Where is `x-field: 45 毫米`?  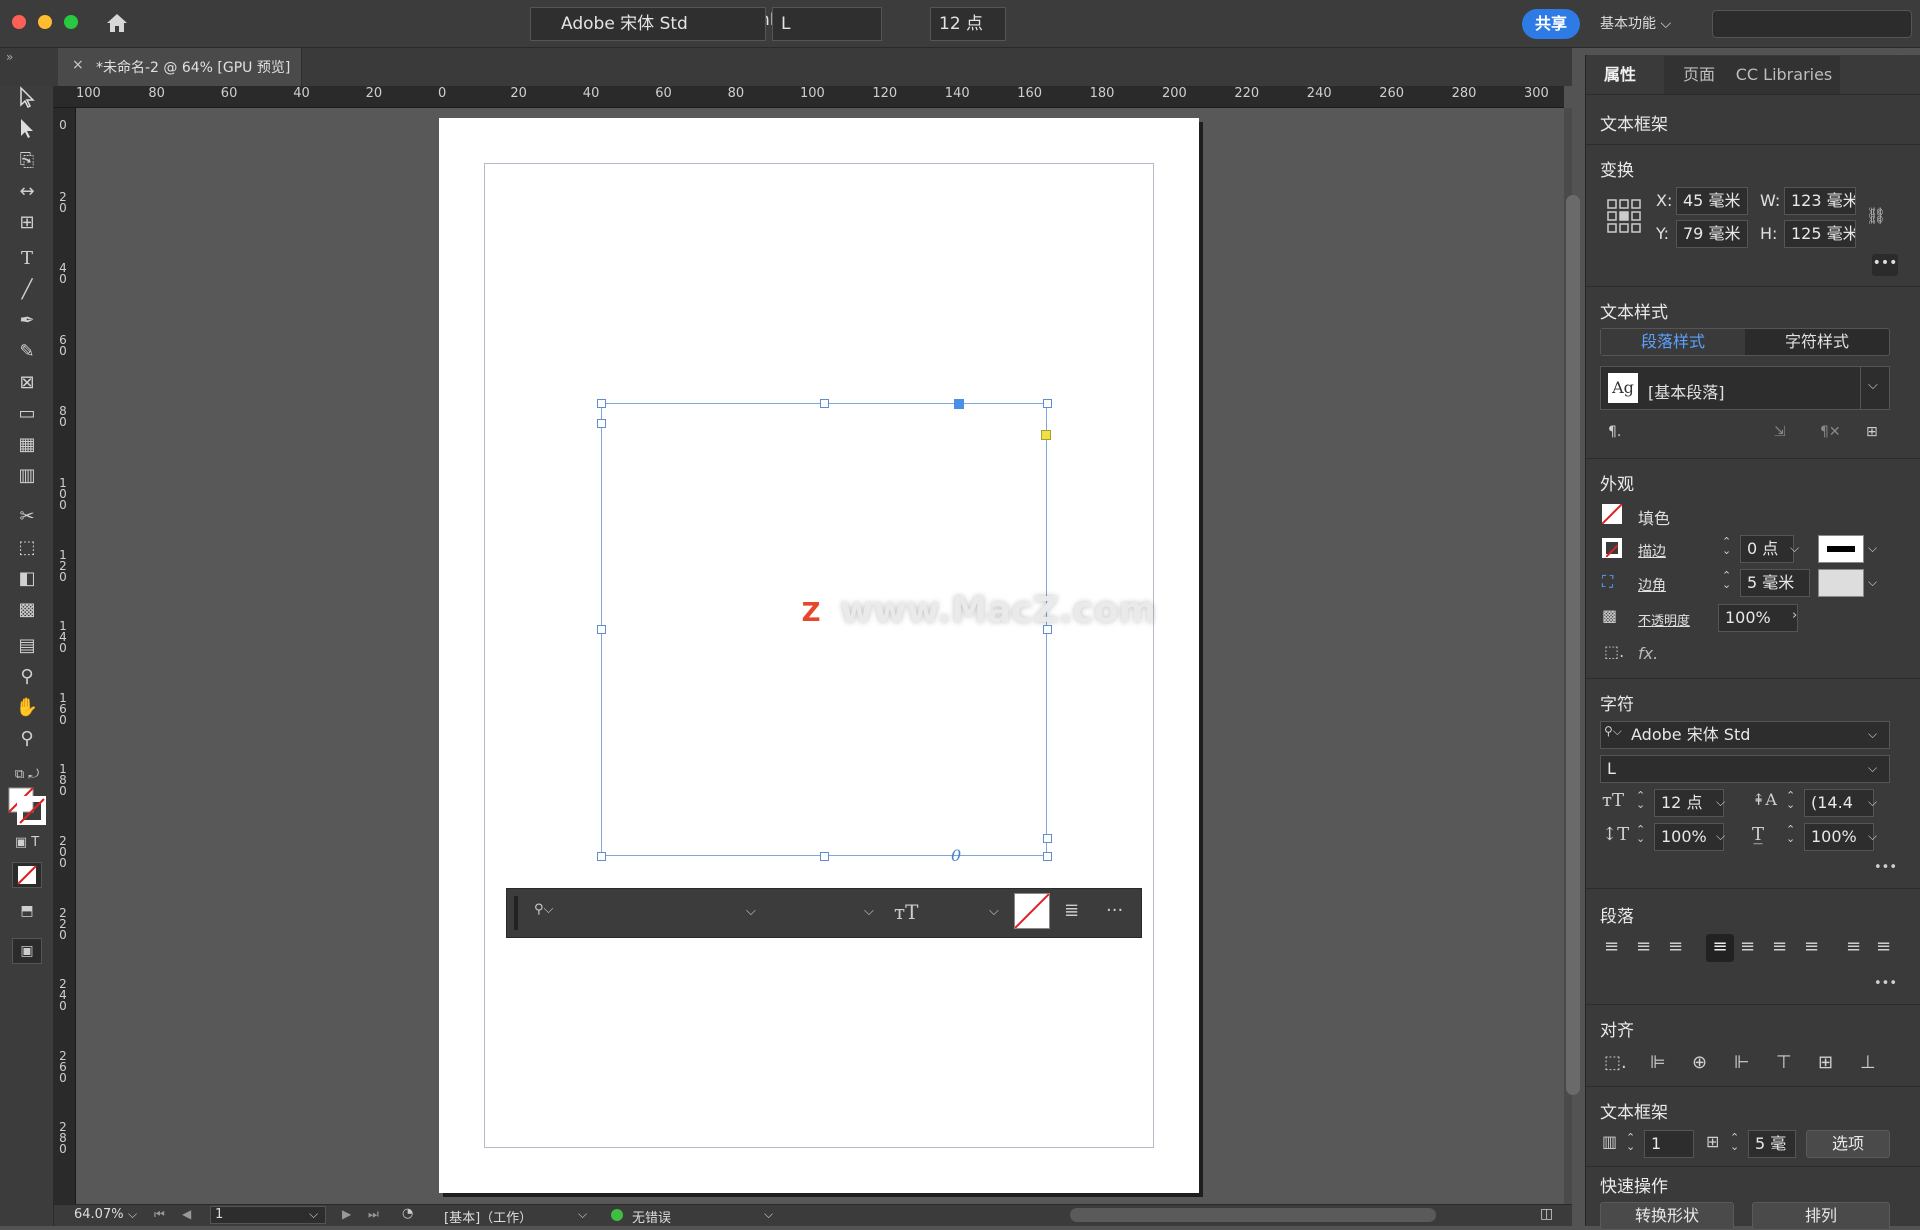
x-field: 45 毫米 is located at coordinates (1712, 201).